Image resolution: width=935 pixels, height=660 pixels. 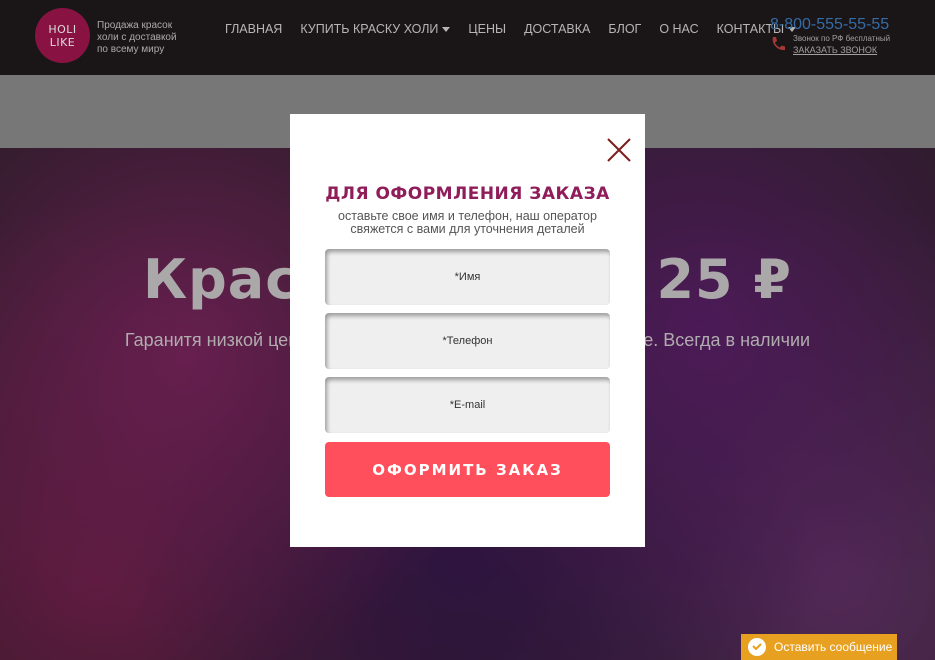 I want to click on name-field, so click(x=467, y=277).